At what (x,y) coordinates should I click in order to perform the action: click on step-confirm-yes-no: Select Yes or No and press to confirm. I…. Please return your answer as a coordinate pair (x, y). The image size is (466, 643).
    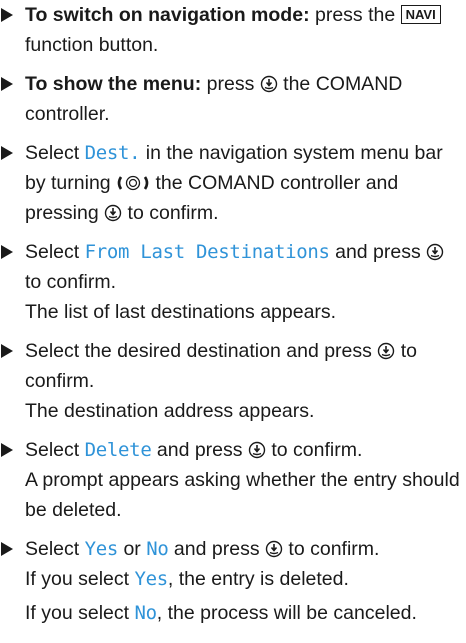
    Looking at the image, I should click on (231, 581).